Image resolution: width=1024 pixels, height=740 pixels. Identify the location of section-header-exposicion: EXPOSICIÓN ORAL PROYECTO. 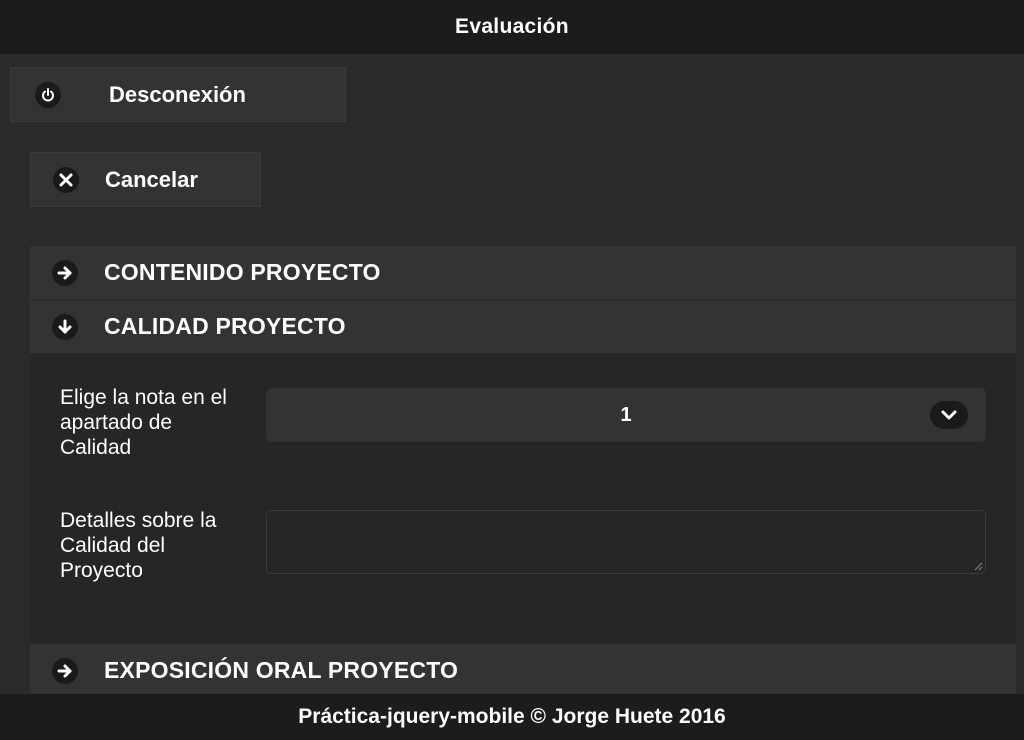
(523, 671).